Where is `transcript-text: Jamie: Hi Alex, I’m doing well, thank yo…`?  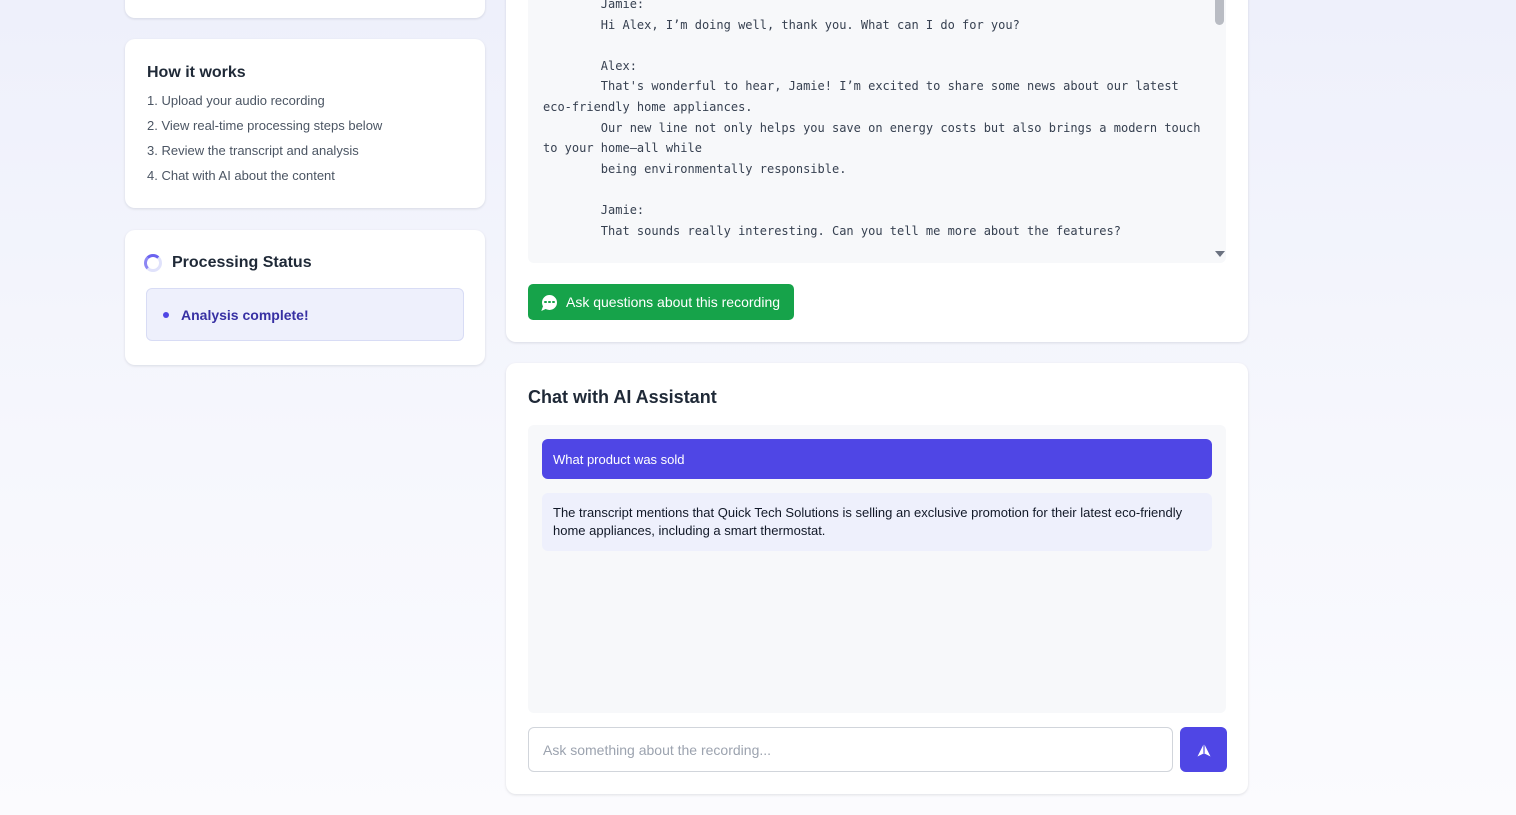
transcript-text: Jamie: Hi Alex, I’m doing well, thank yo… is located at coordinates (872, 119).